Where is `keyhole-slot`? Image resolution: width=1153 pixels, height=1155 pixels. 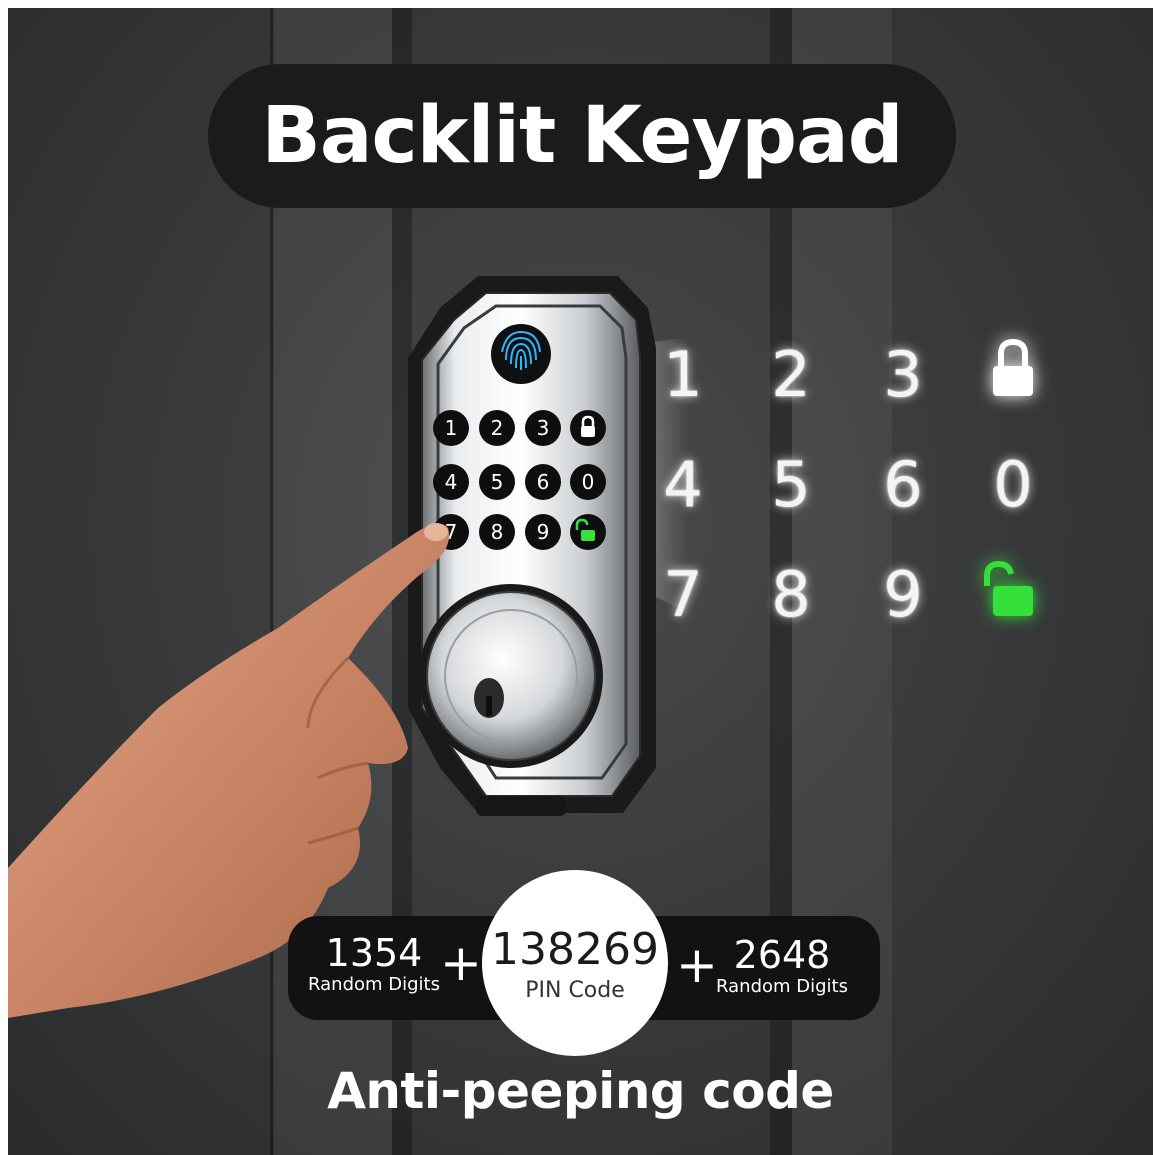 keyhole-slot is located at coordinates (489, 706).